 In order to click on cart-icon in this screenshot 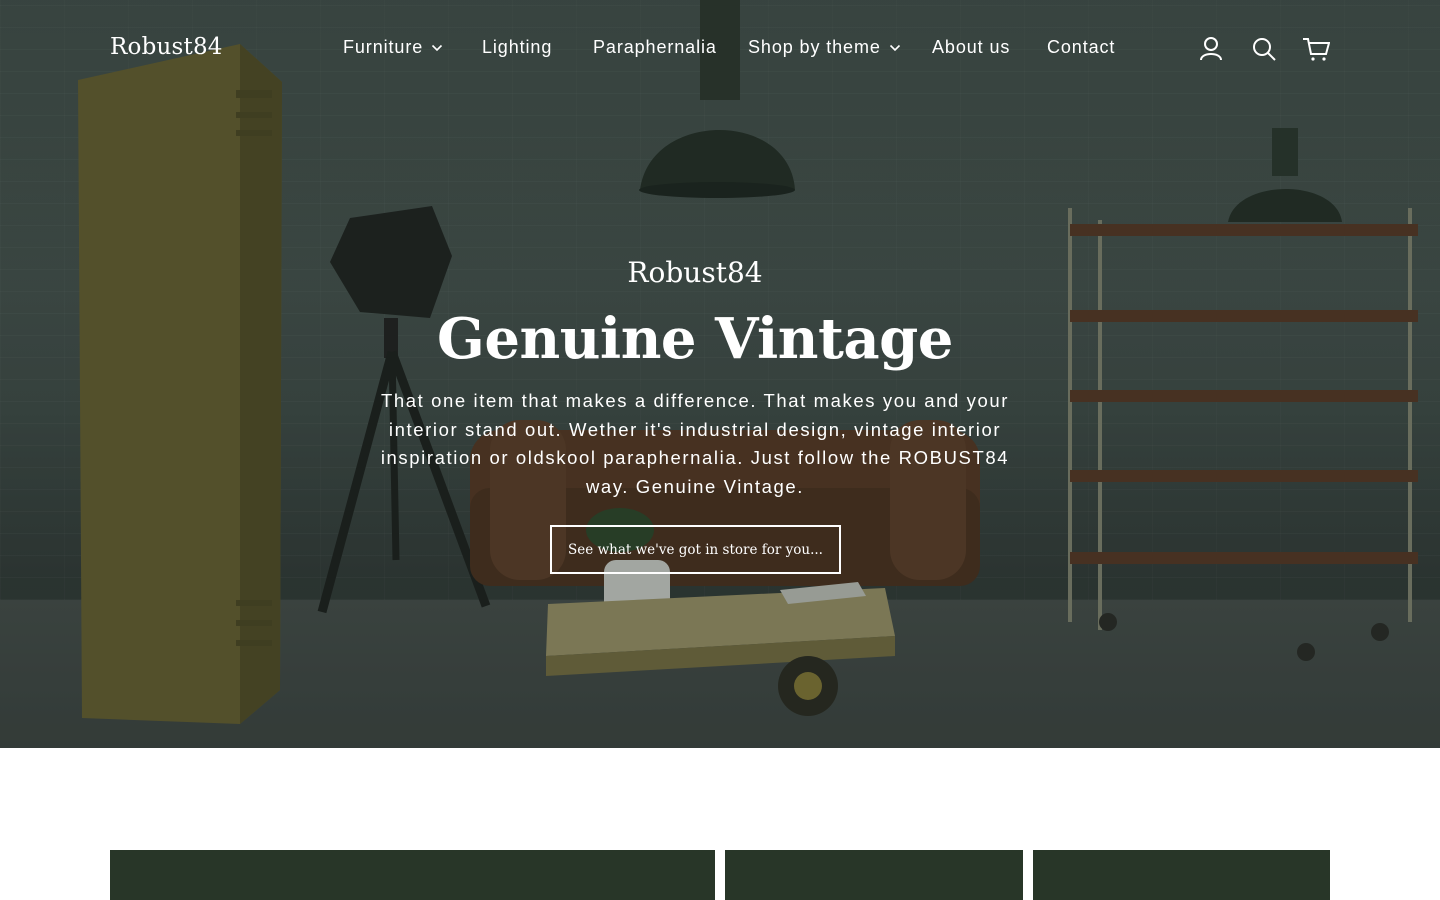, I will do `click(1316, 49)`.